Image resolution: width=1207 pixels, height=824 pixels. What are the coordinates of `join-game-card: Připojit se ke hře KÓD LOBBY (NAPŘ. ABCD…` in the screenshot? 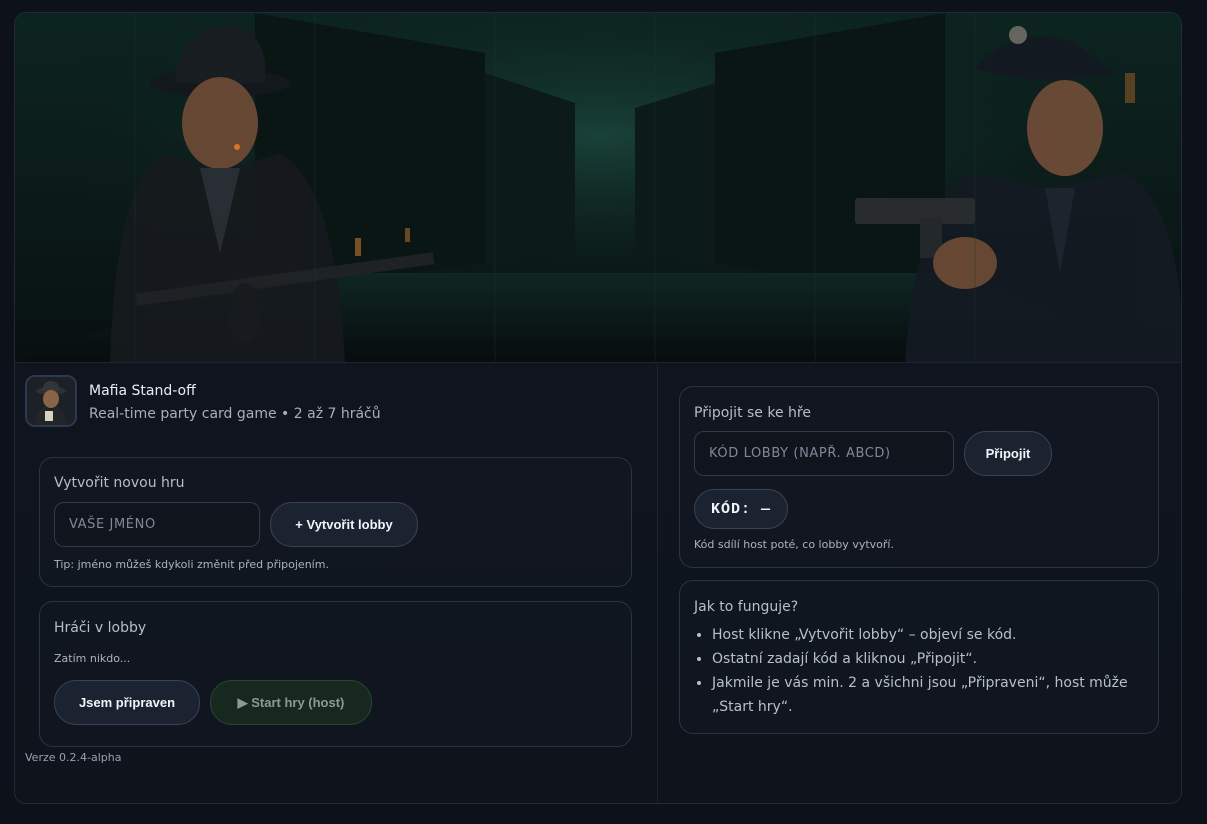 It's located at (919, 477).